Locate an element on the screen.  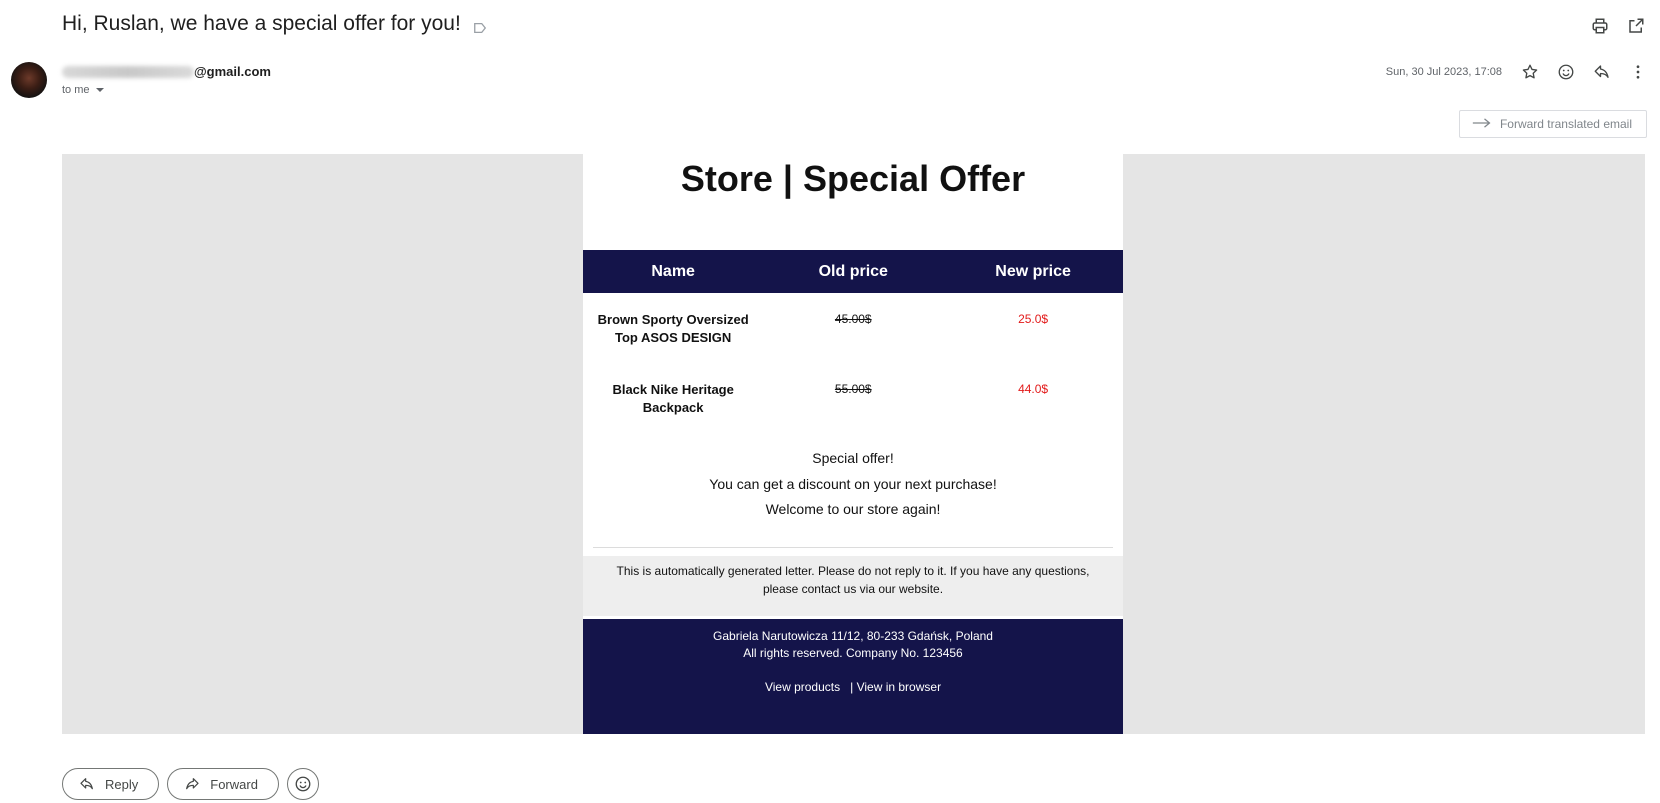
recipient-details: to me is located at coordinates (83, 90).